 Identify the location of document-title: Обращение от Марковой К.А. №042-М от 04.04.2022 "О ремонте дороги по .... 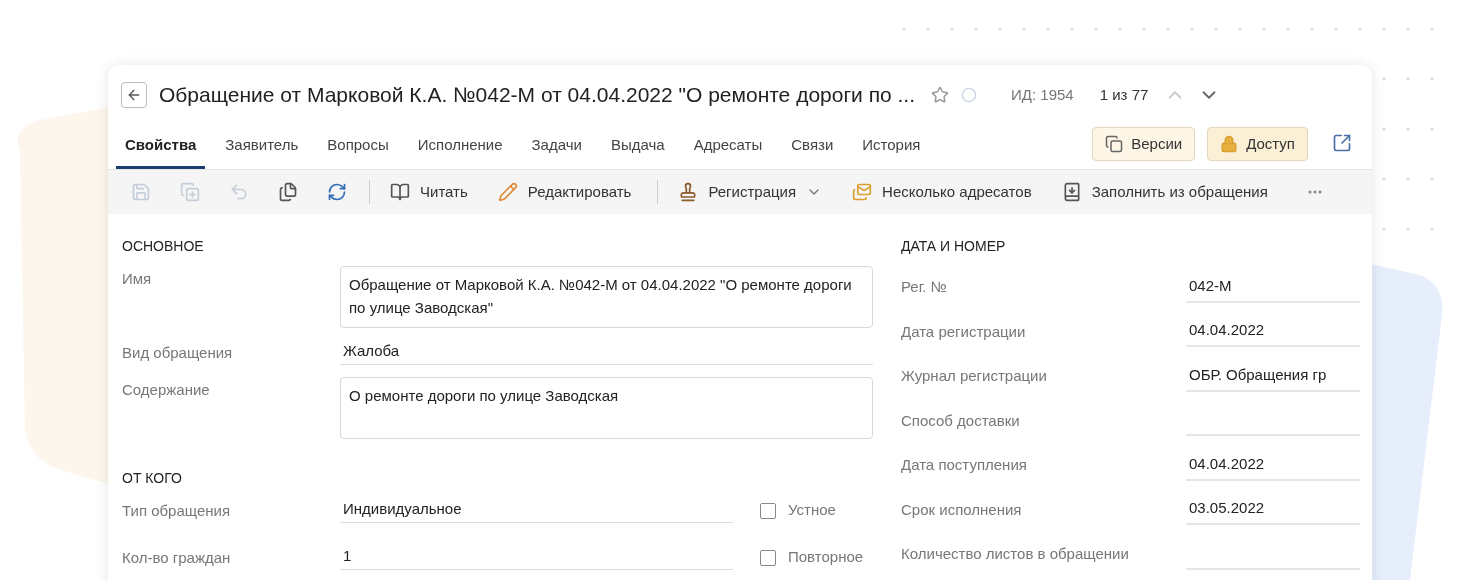
(537, 95).